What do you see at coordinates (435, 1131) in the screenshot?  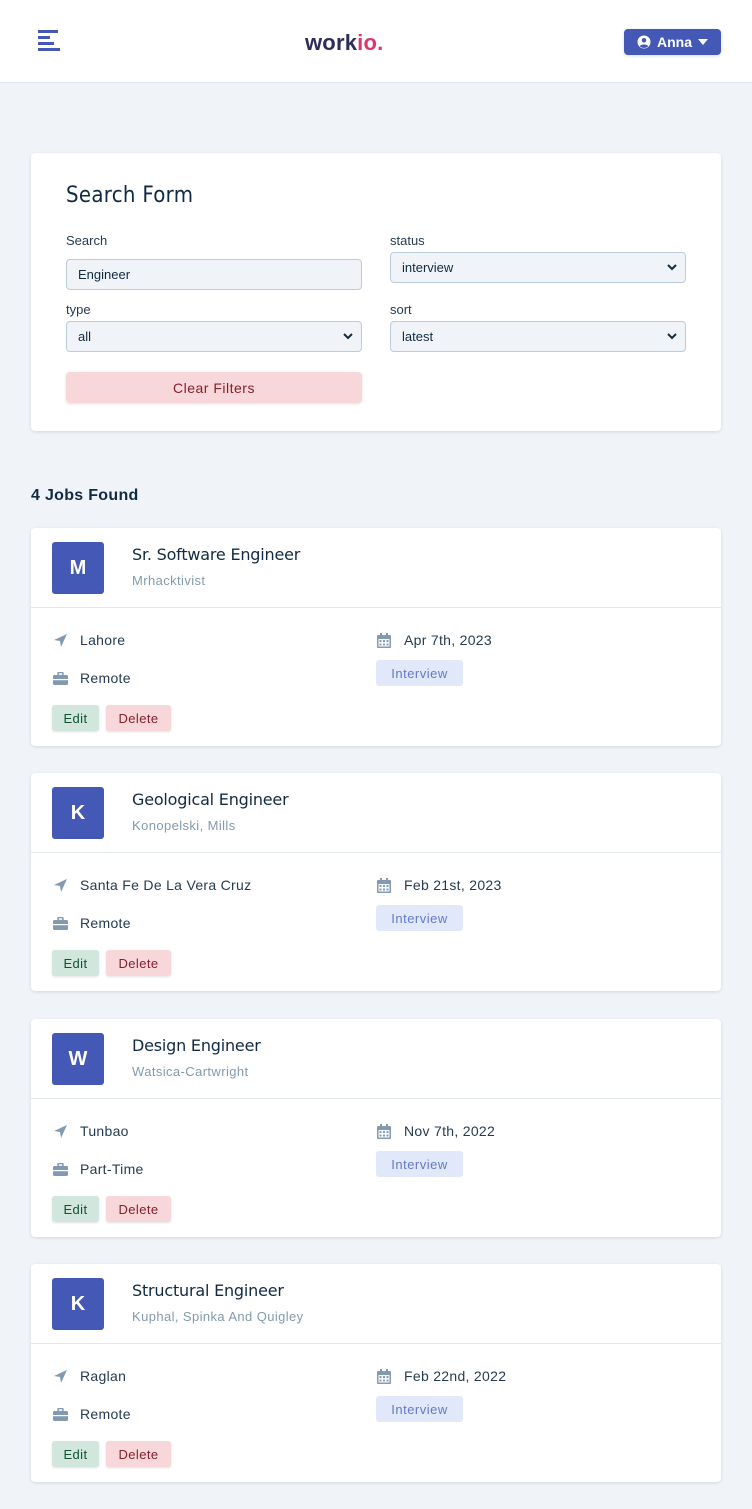 I see `job-date: Nov 7th, 2022` at bounding box center [435, 1131].